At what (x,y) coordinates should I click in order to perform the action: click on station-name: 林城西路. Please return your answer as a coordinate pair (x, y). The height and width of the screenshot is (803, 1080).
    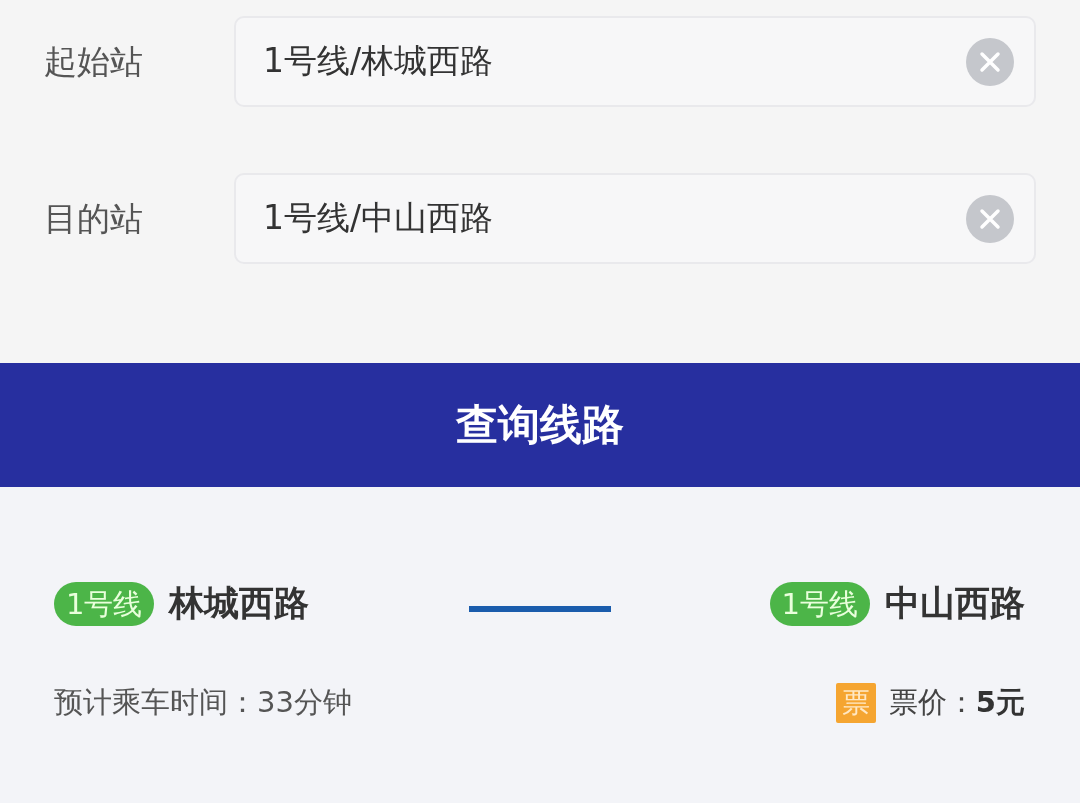
    Looking at the image, I should click on (239, 603).